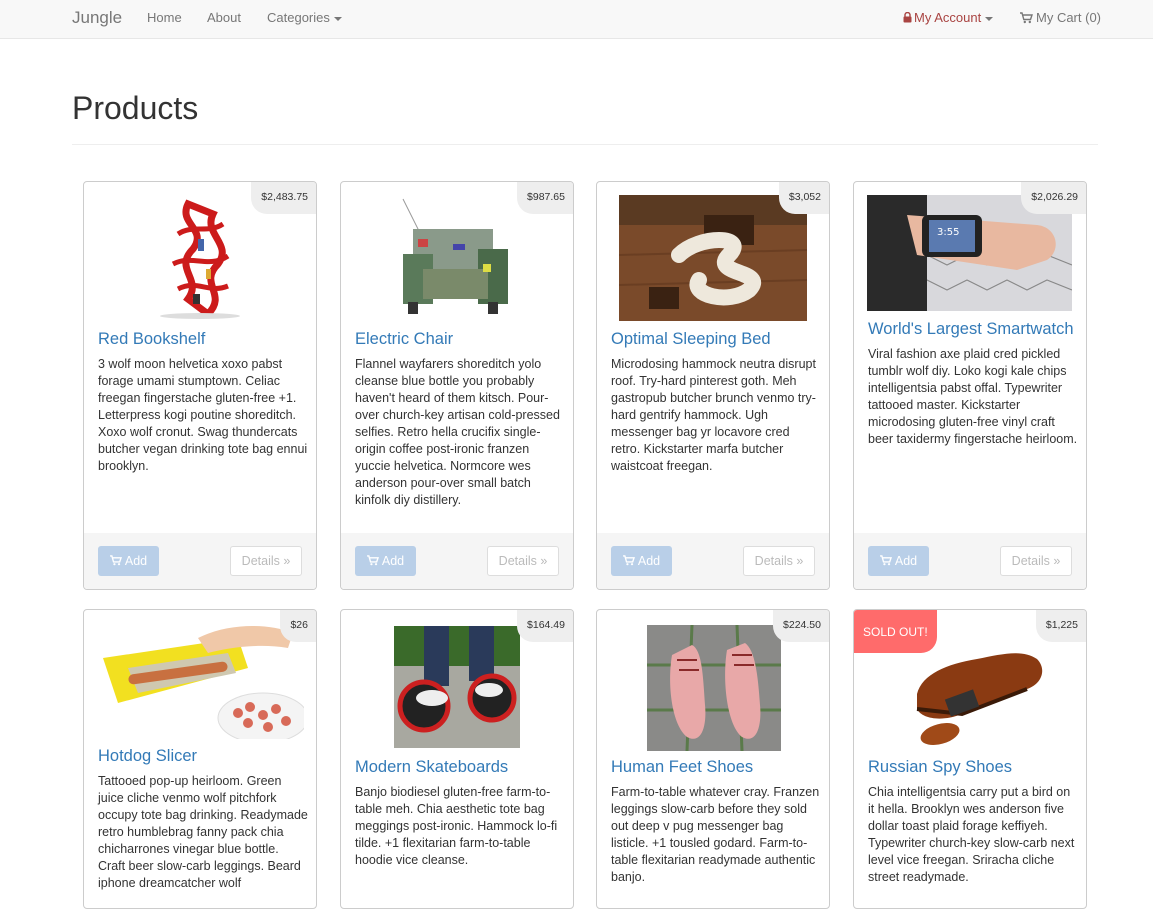 This screenshot has width=1153, height=909. Describe the element at coordinates (801, 626) in the screenshot. I see `price-tag: $224.50` at that location.